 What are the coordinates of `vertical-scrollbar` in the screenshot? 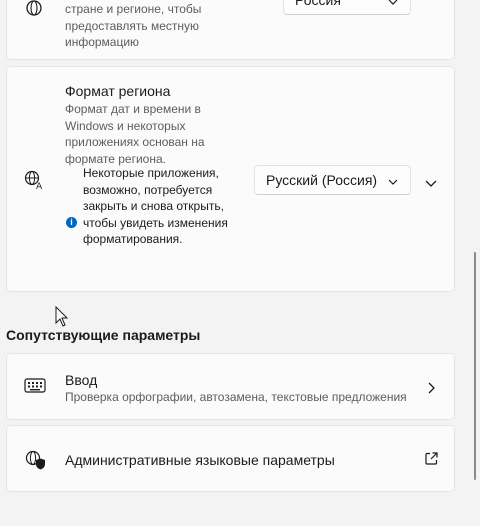 It's located at (475, 366).